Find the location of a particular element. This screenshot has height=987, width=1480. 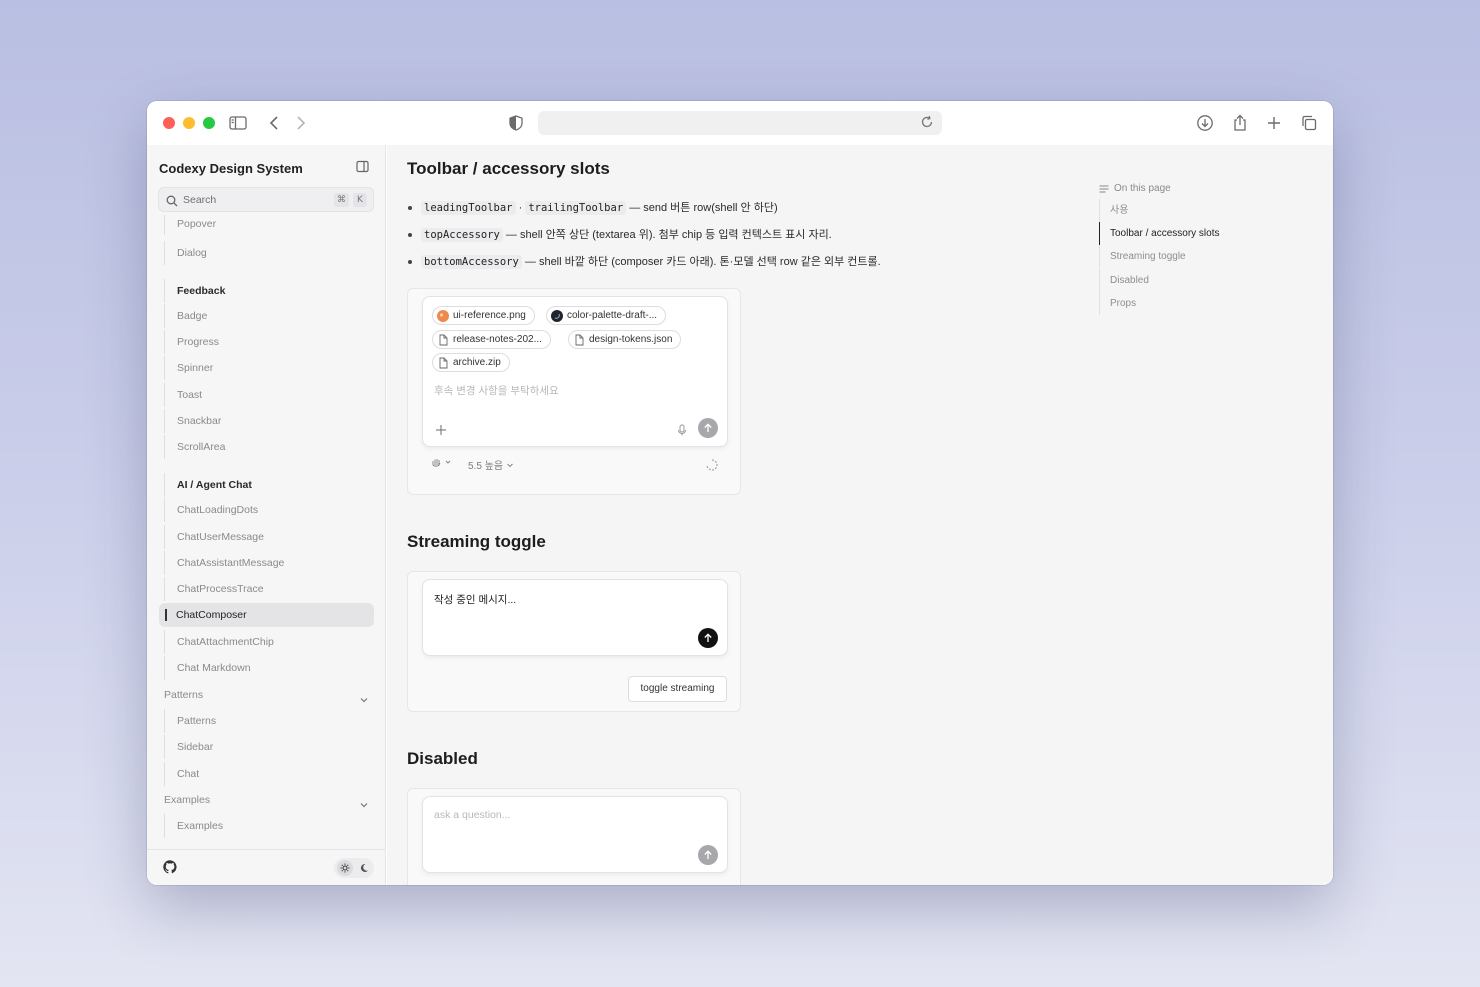

sidebar-item-patterns: Patterns is located at coordinates (263, 721).